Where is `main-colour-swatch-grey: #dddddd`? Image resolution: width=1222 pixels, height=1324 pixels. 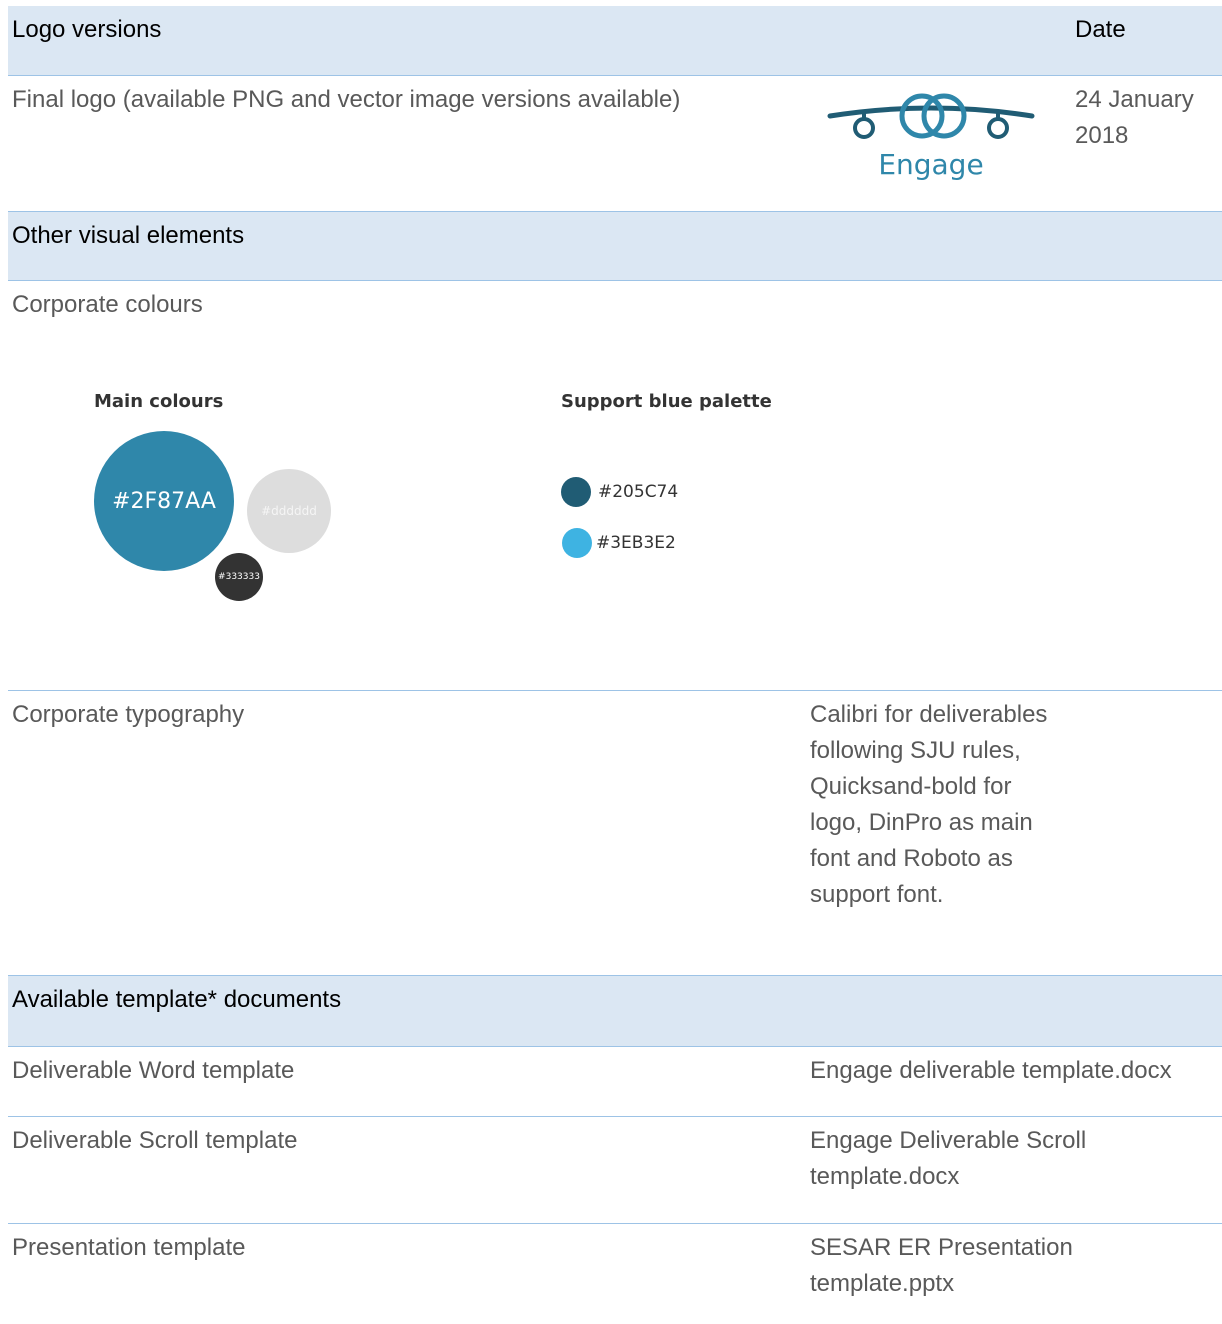 main-colour-swatch-grey: #dddddd is located at coordinates (289, 511).